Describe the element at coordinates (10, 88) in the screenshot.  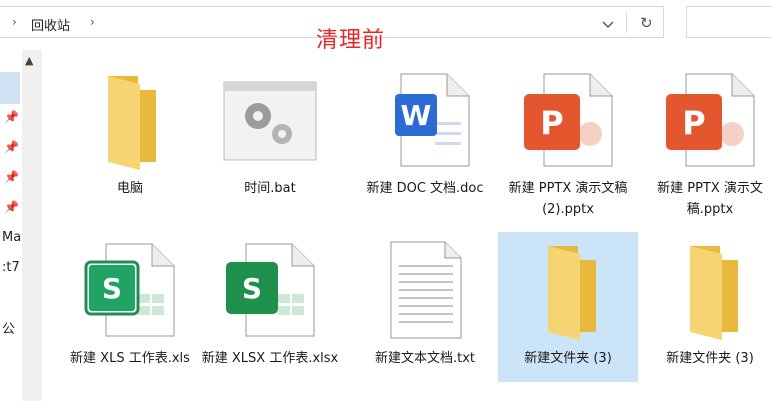
I see `nav-item-highlight` at that location.